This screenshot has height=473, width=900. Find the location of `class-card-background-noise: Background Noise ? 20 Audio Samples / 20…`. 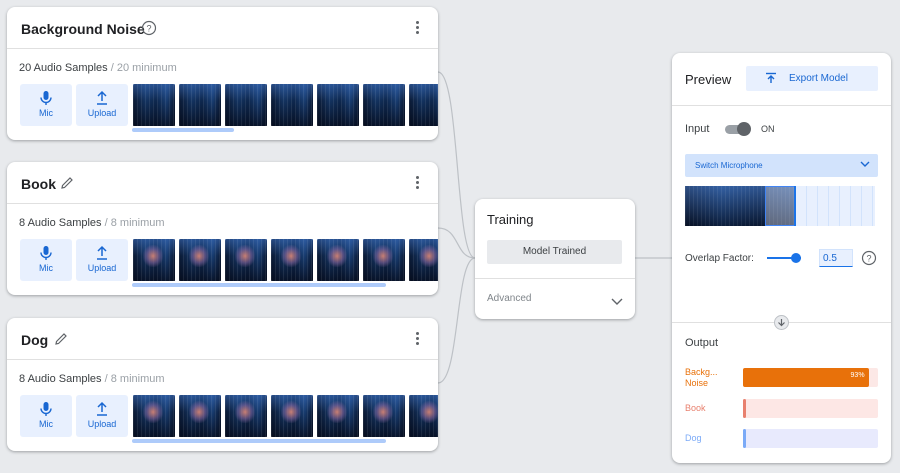

class-card-background-noise: Background Noise ? 20 Audio Samples / 20… is located at coordinates (222, 73).